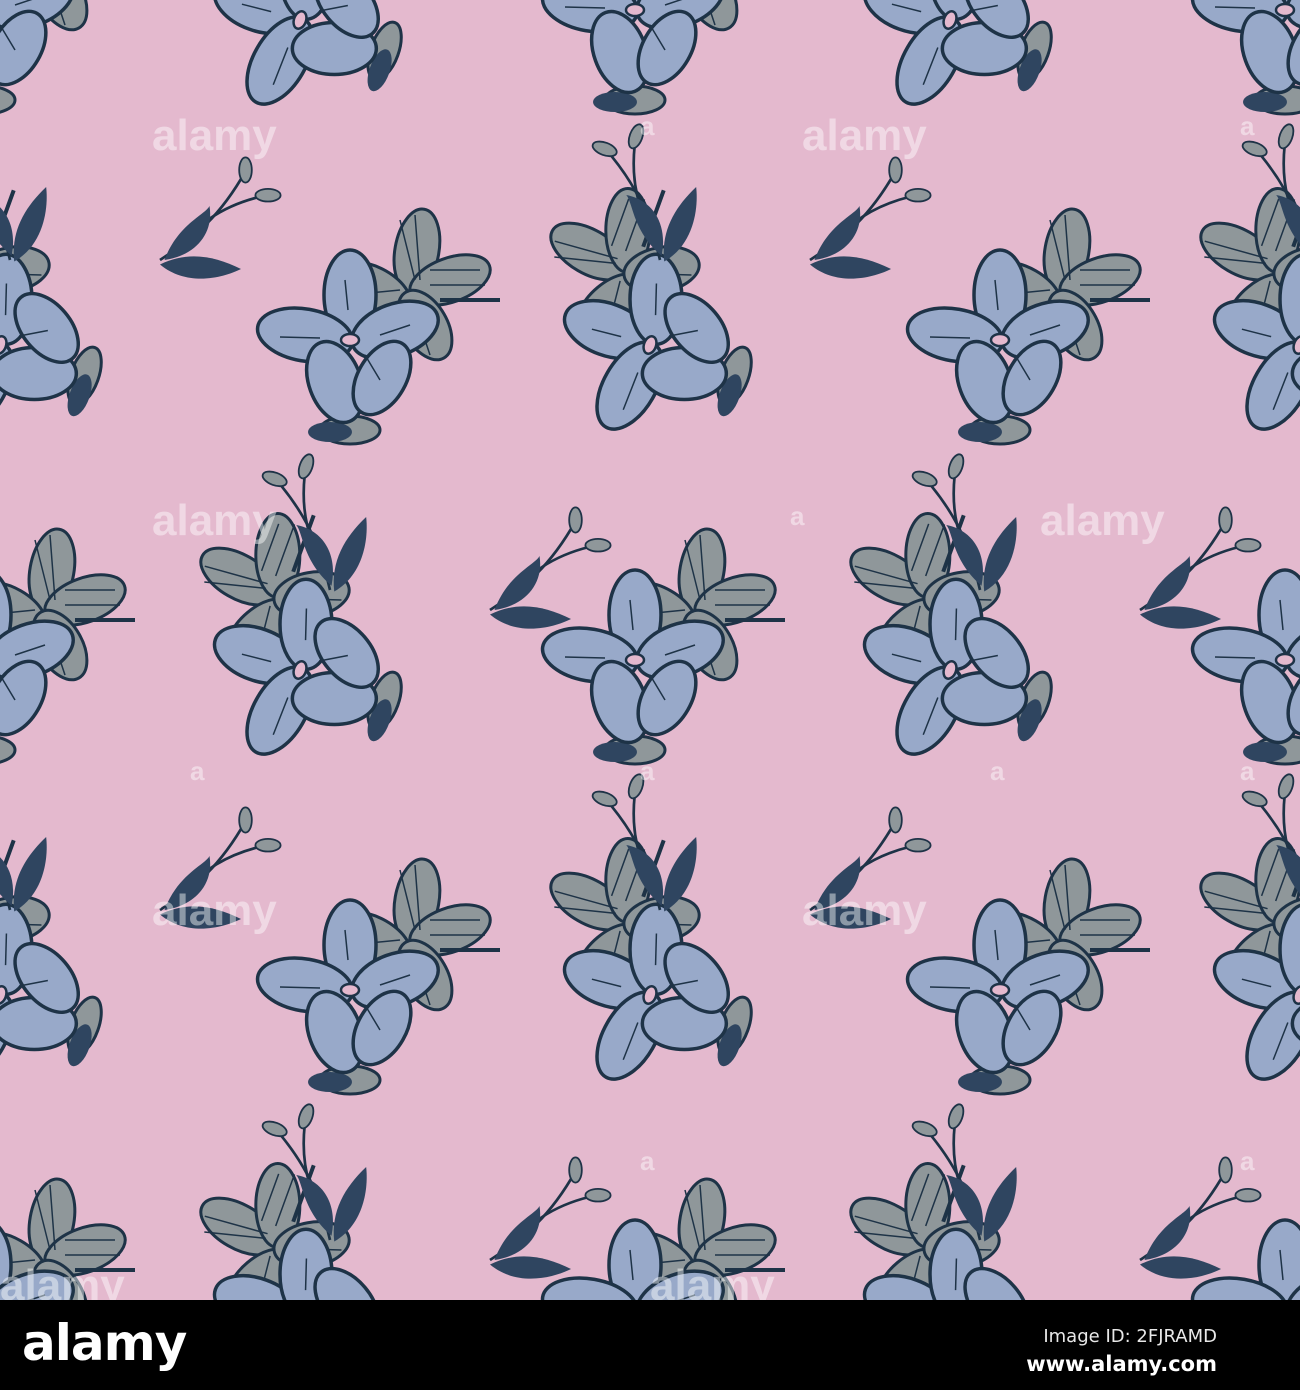  I want to click on website-link: www.alamy.com, so click(1121, 1364).